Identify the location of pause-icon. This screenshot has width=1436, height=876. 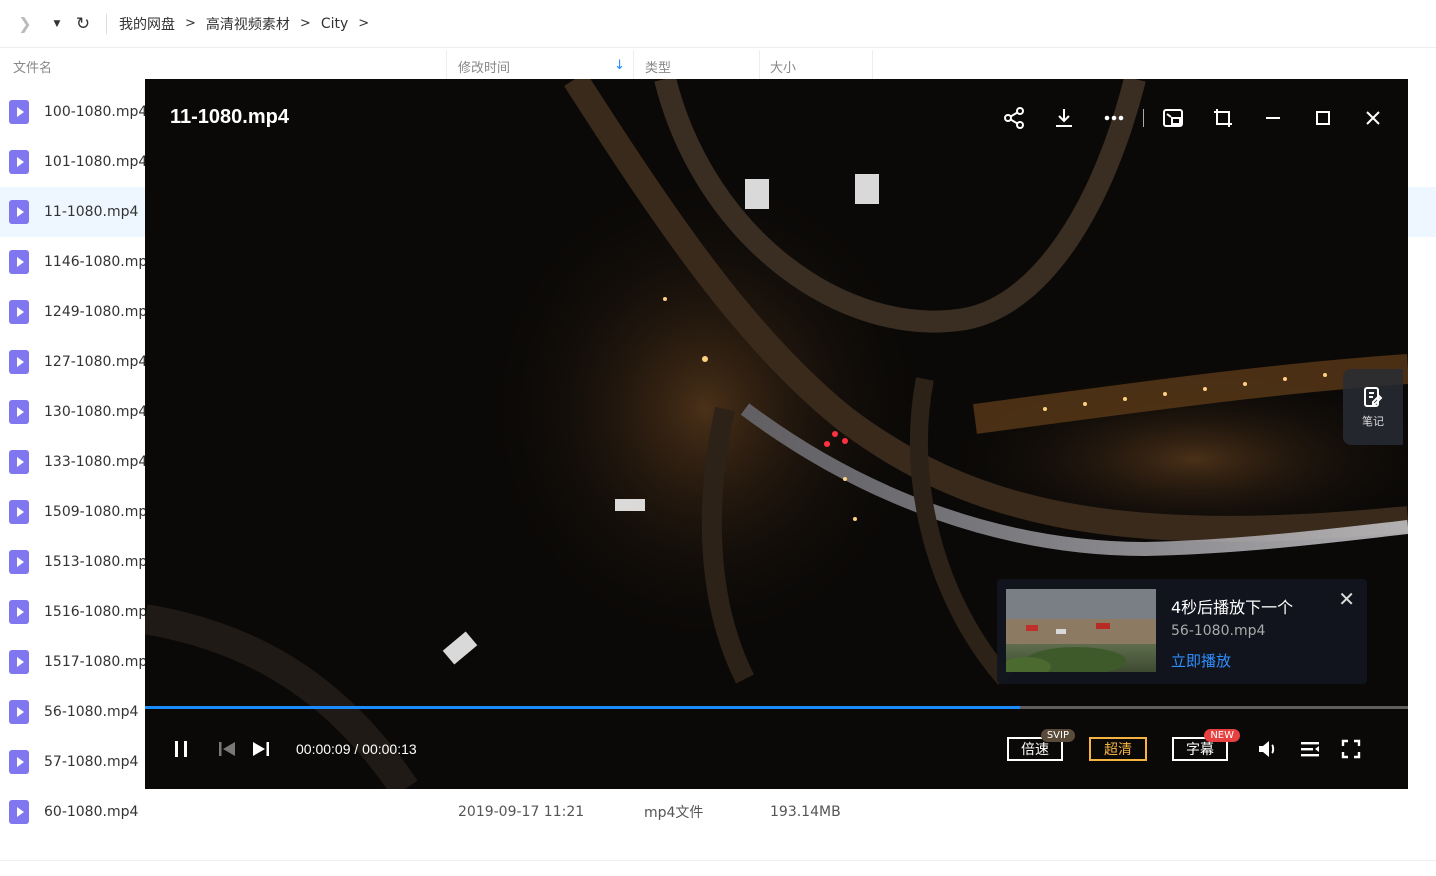
(181, 749).